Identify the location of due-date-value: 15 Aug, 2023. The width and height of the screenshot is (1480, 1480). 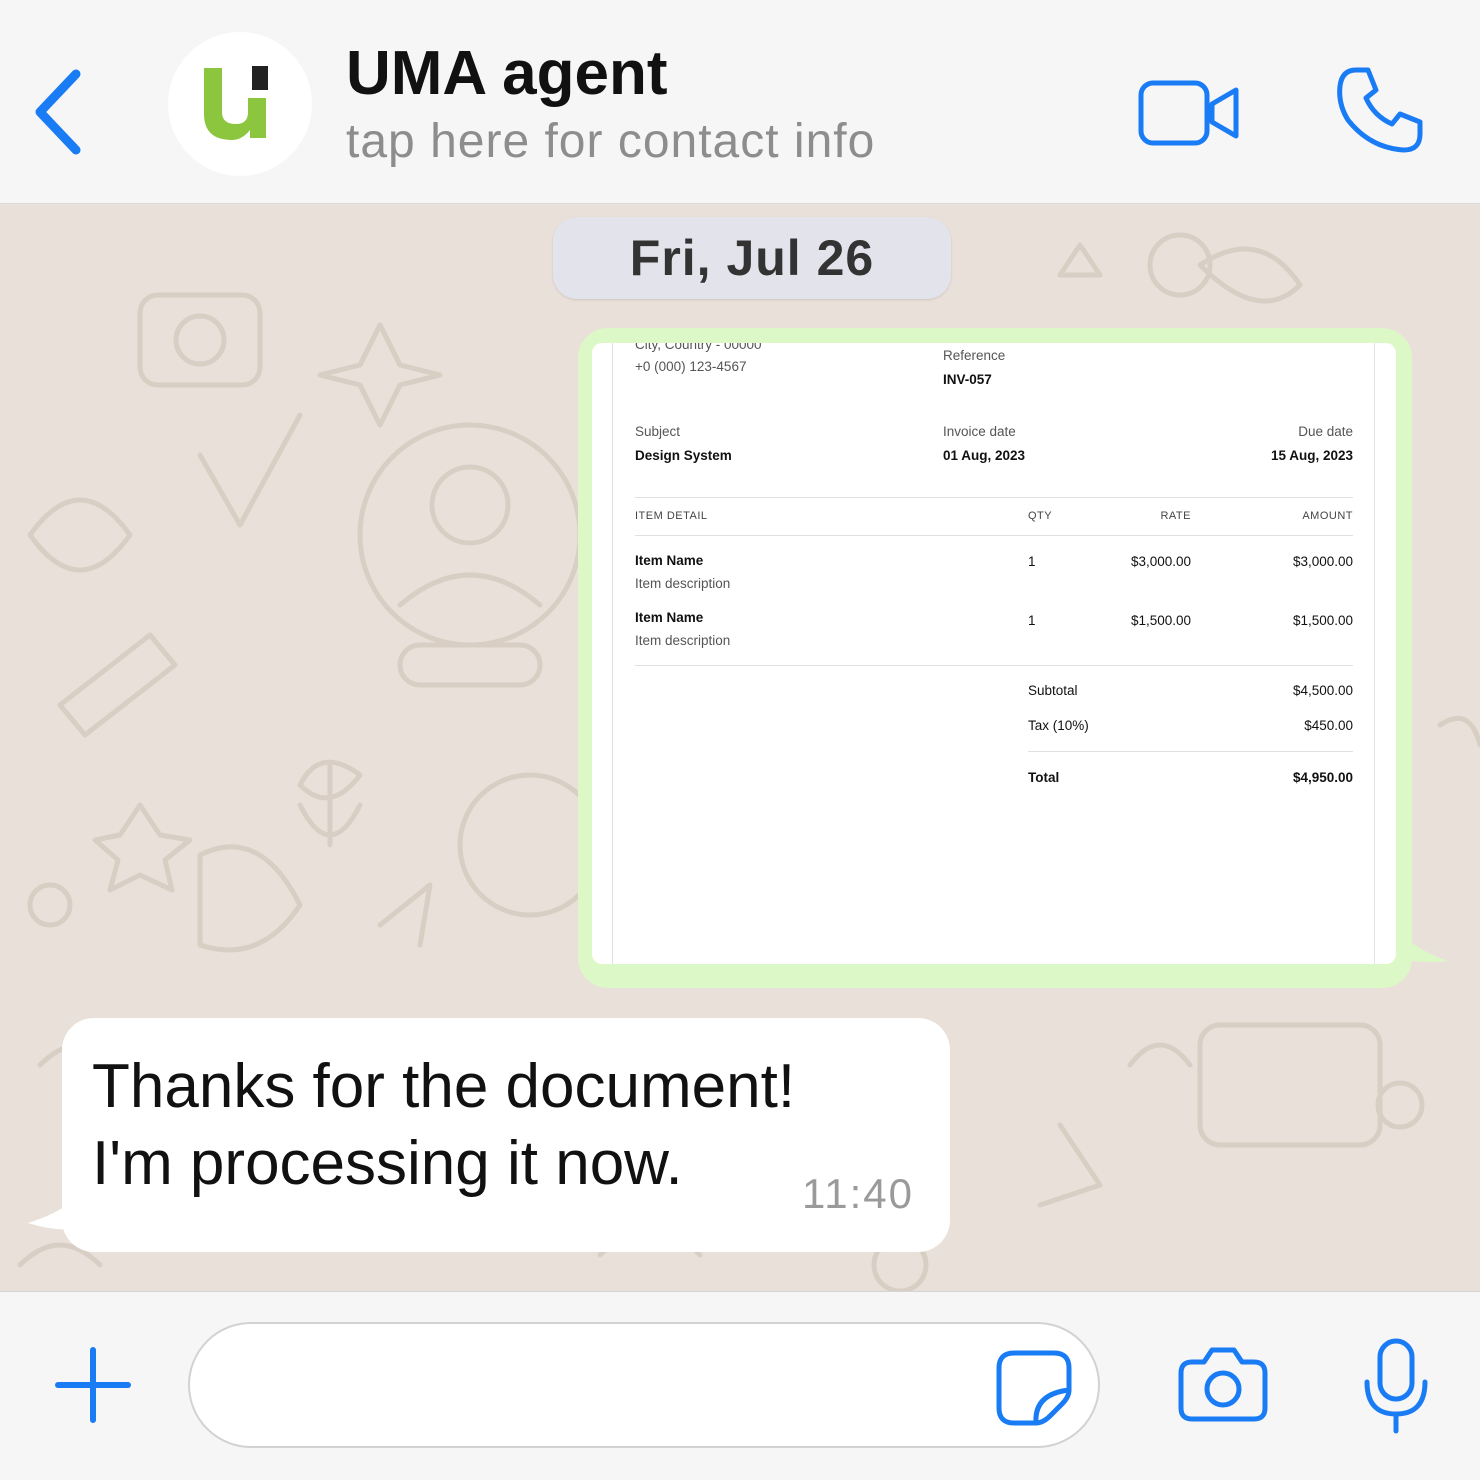
(1311, 455).